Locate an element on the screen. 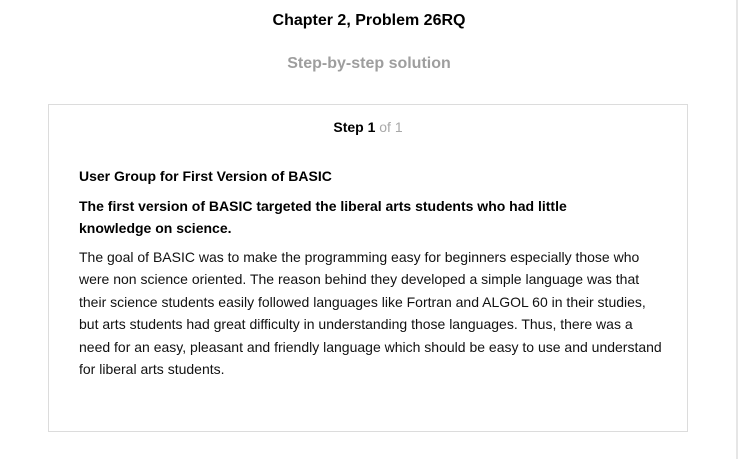  step-number-label: Step 1 is located at coordinates (354, 127).